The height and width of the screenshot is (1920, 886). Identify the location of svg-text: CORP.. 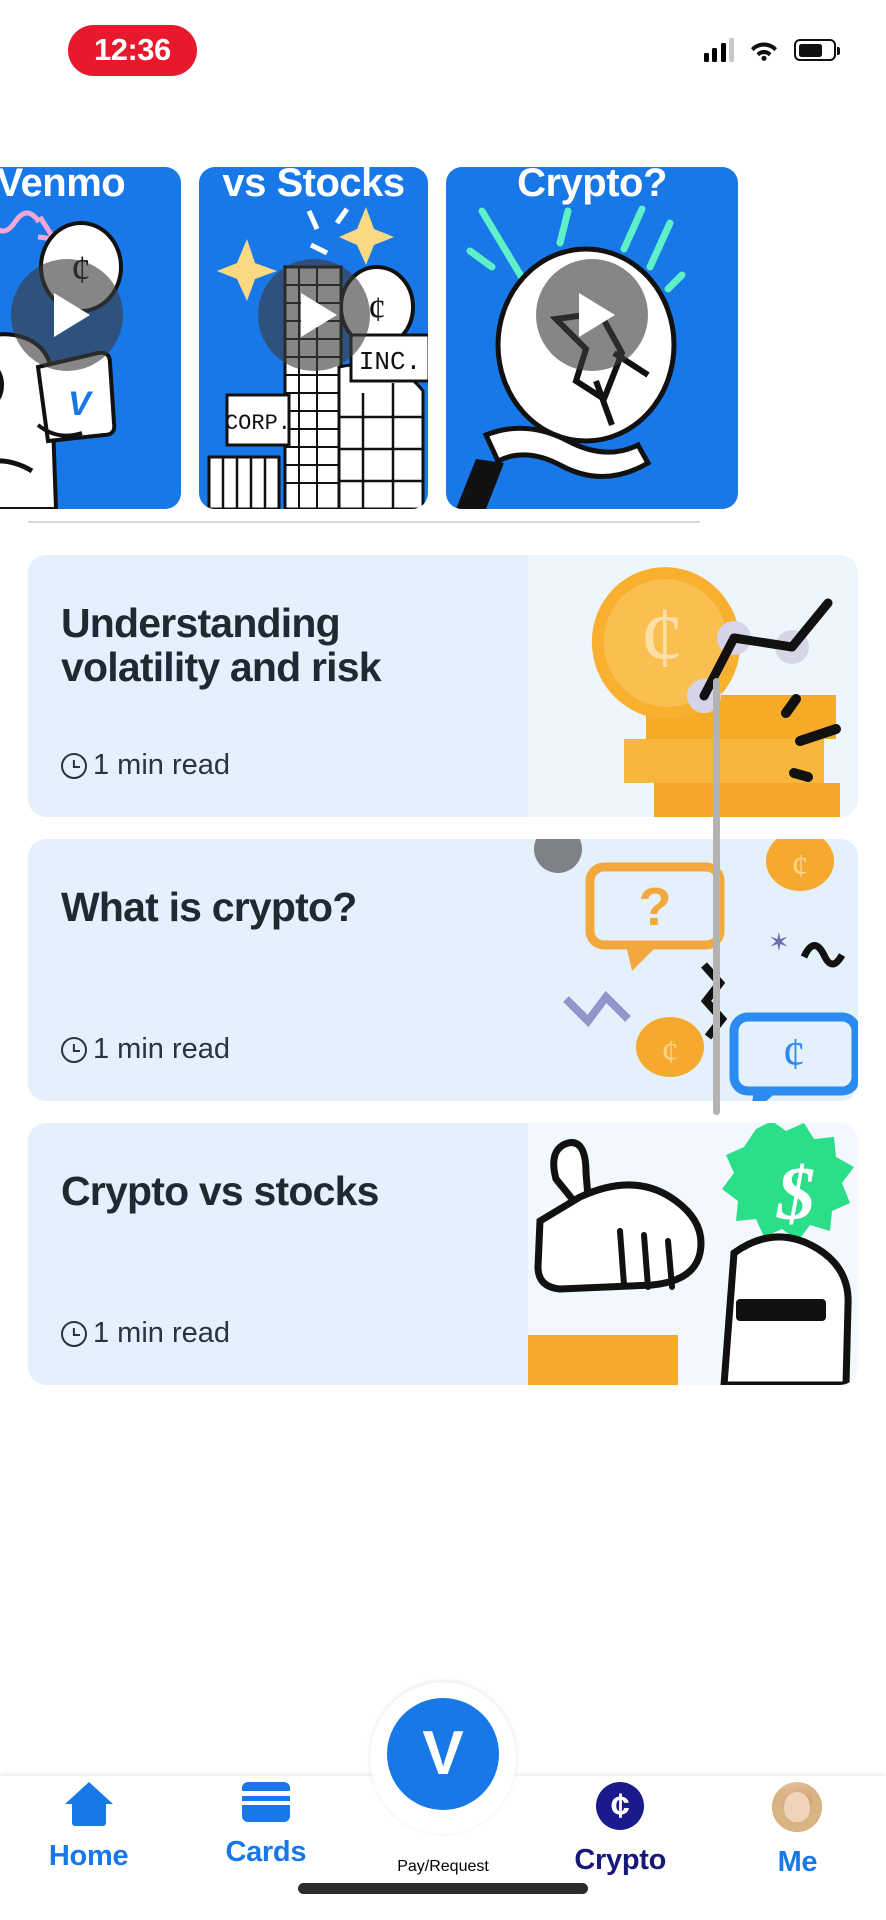
(258, 423).